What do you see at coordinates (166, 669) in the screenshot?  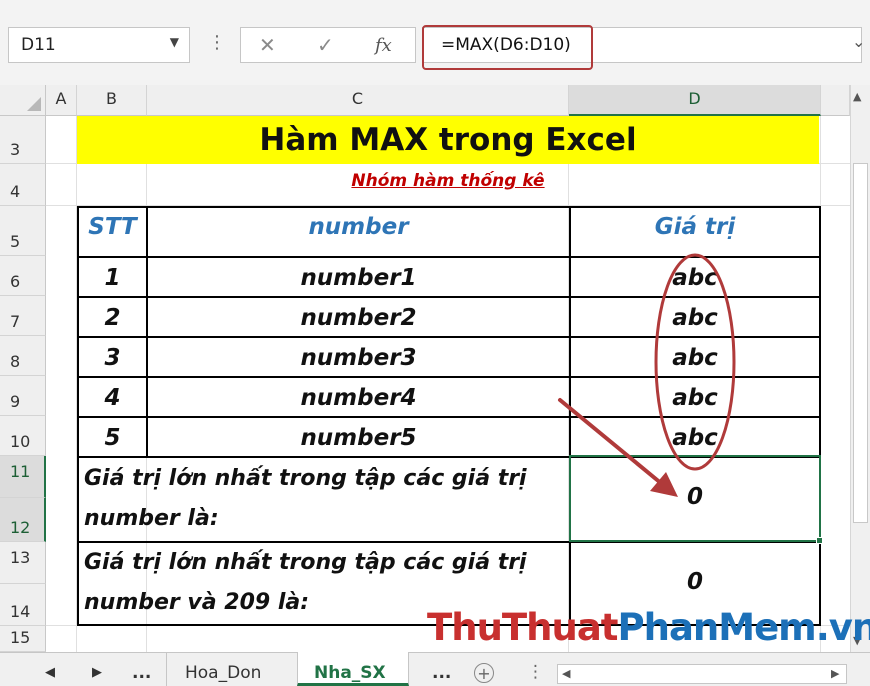 I see `tab-divider` at bounding box center [166, 669].